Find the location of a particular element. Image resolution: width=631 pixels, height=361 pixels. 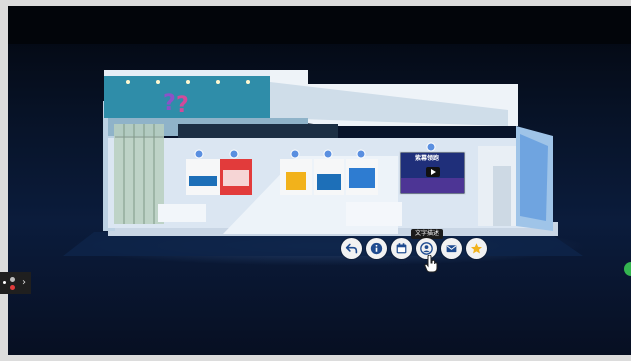

panel-dot-red is located at coordinates (12, 287).